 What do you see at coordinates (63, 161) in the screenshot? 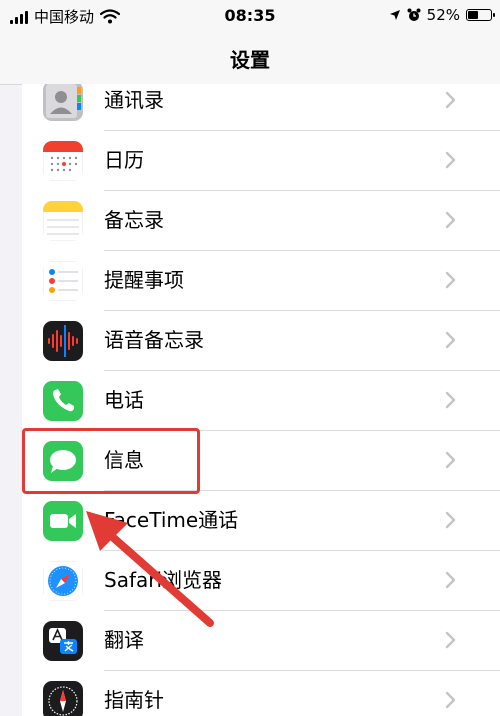
I see `calendar-icon` at bounding box center [63, 161].